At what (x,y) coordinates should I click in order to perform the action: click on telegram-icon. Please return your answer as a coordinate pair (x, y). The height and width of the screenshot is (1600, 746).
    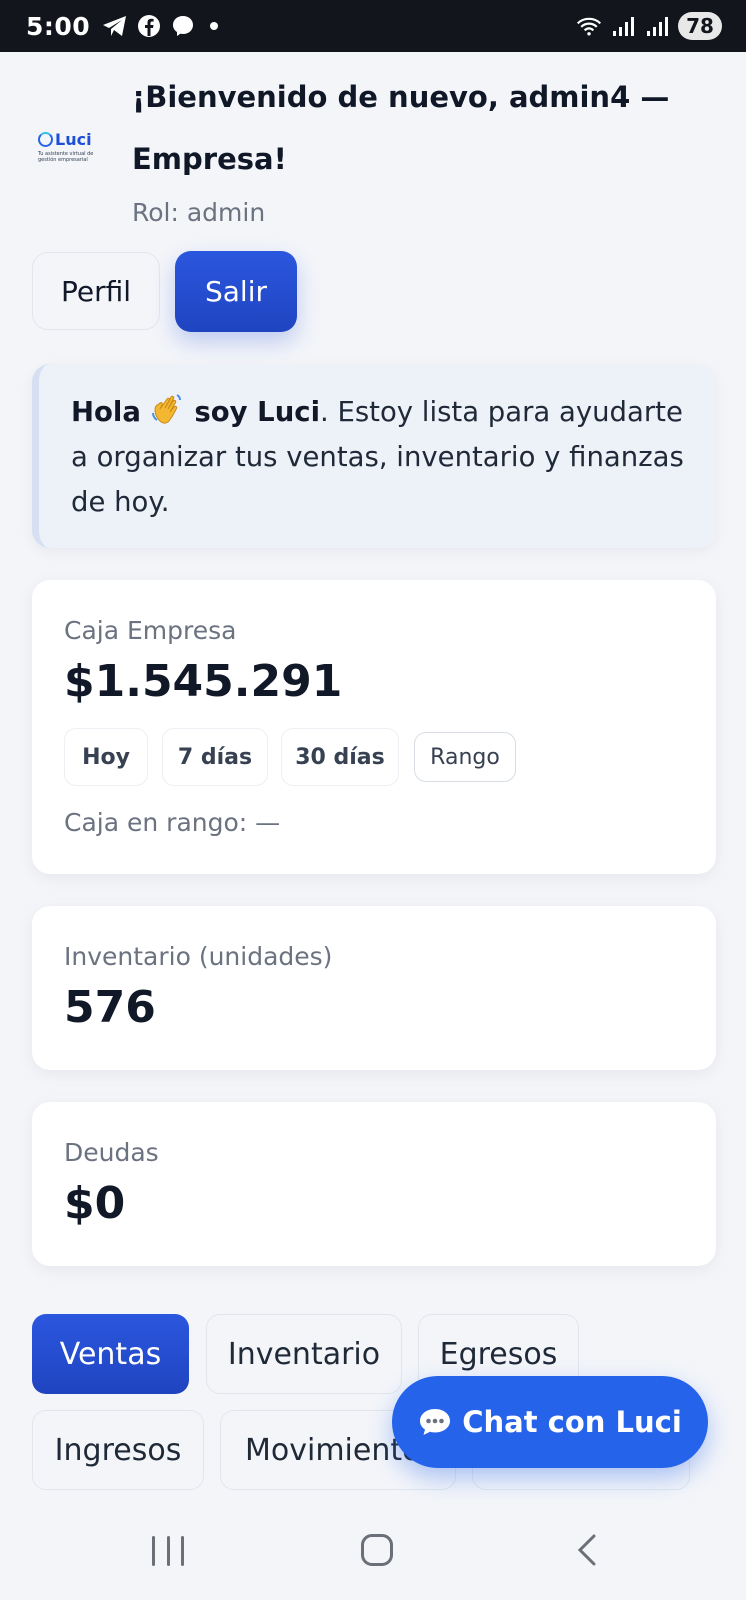
    Looking at the image, I should click on (115, 26).